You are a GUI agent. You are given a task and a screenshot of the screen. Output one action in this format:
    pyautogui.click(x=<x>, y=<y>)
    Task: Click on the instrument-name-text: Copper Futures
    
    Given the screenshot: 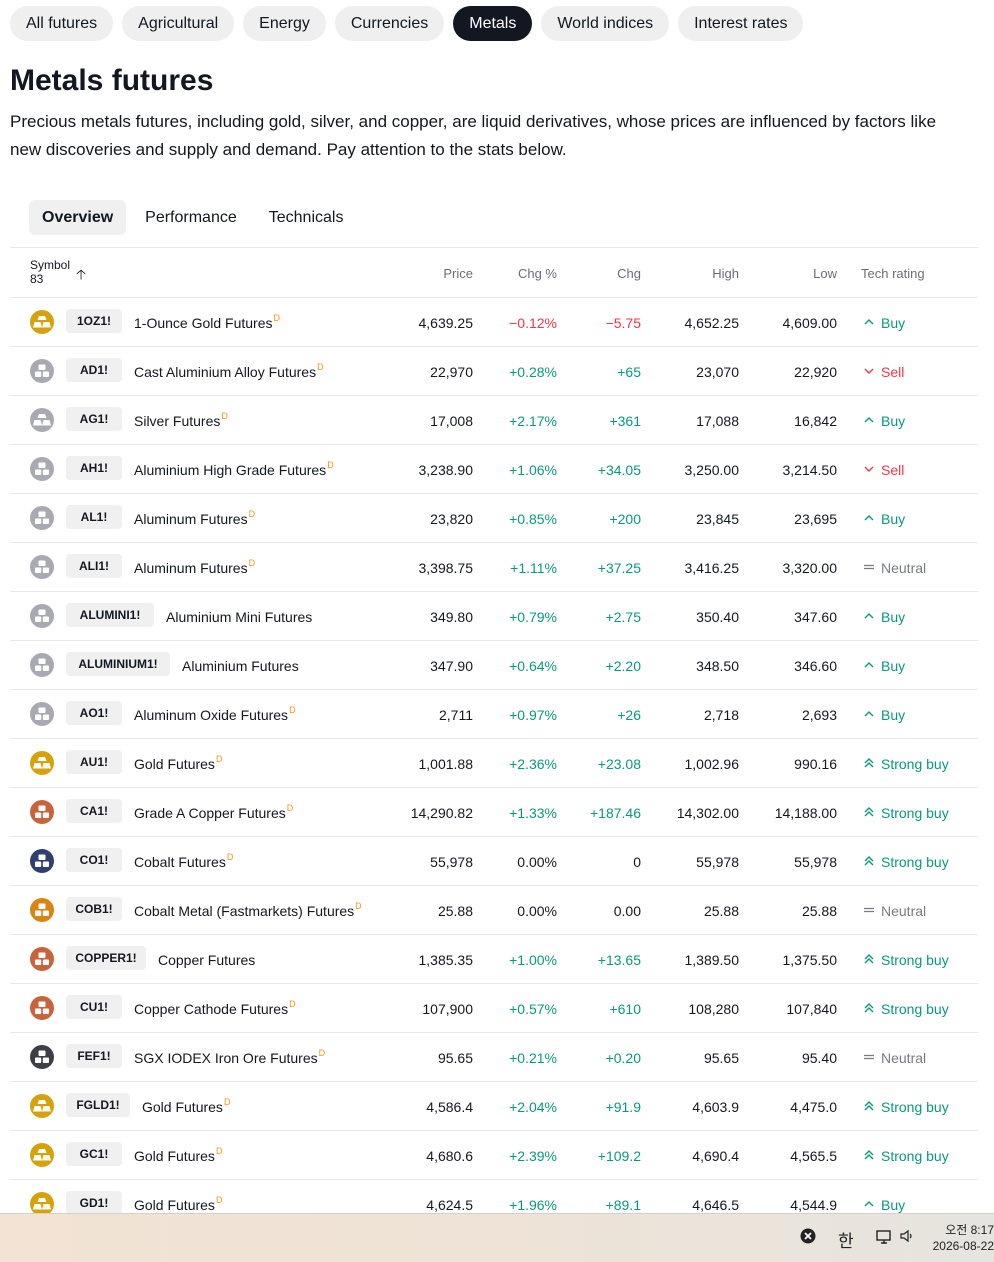 What is the action you would take?
    pyautogui.click(x=207, y=960)
    